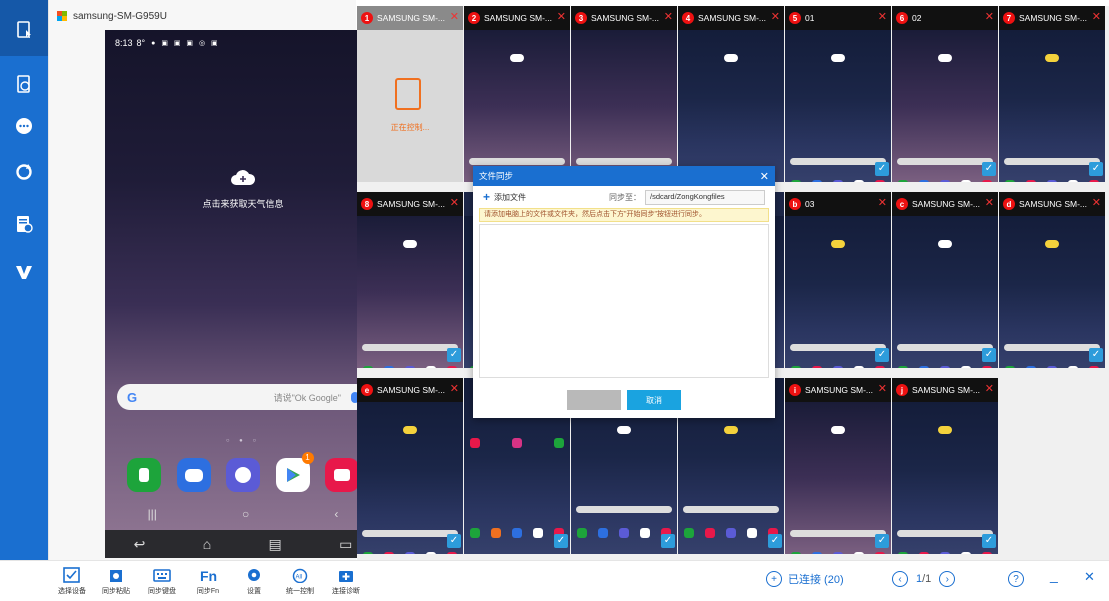 The image size is (1109, 601). I want to click on mirror-menu-icon: ▤, so click(275, 544).